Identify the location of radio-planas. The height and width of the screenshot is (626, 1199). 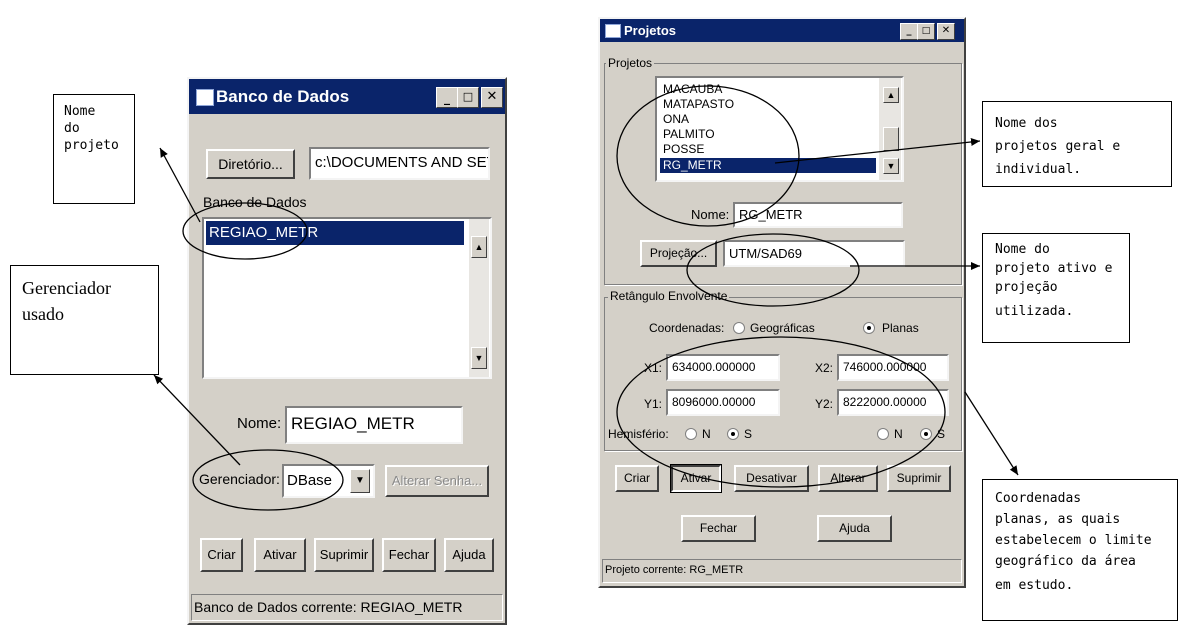
(869, 328).